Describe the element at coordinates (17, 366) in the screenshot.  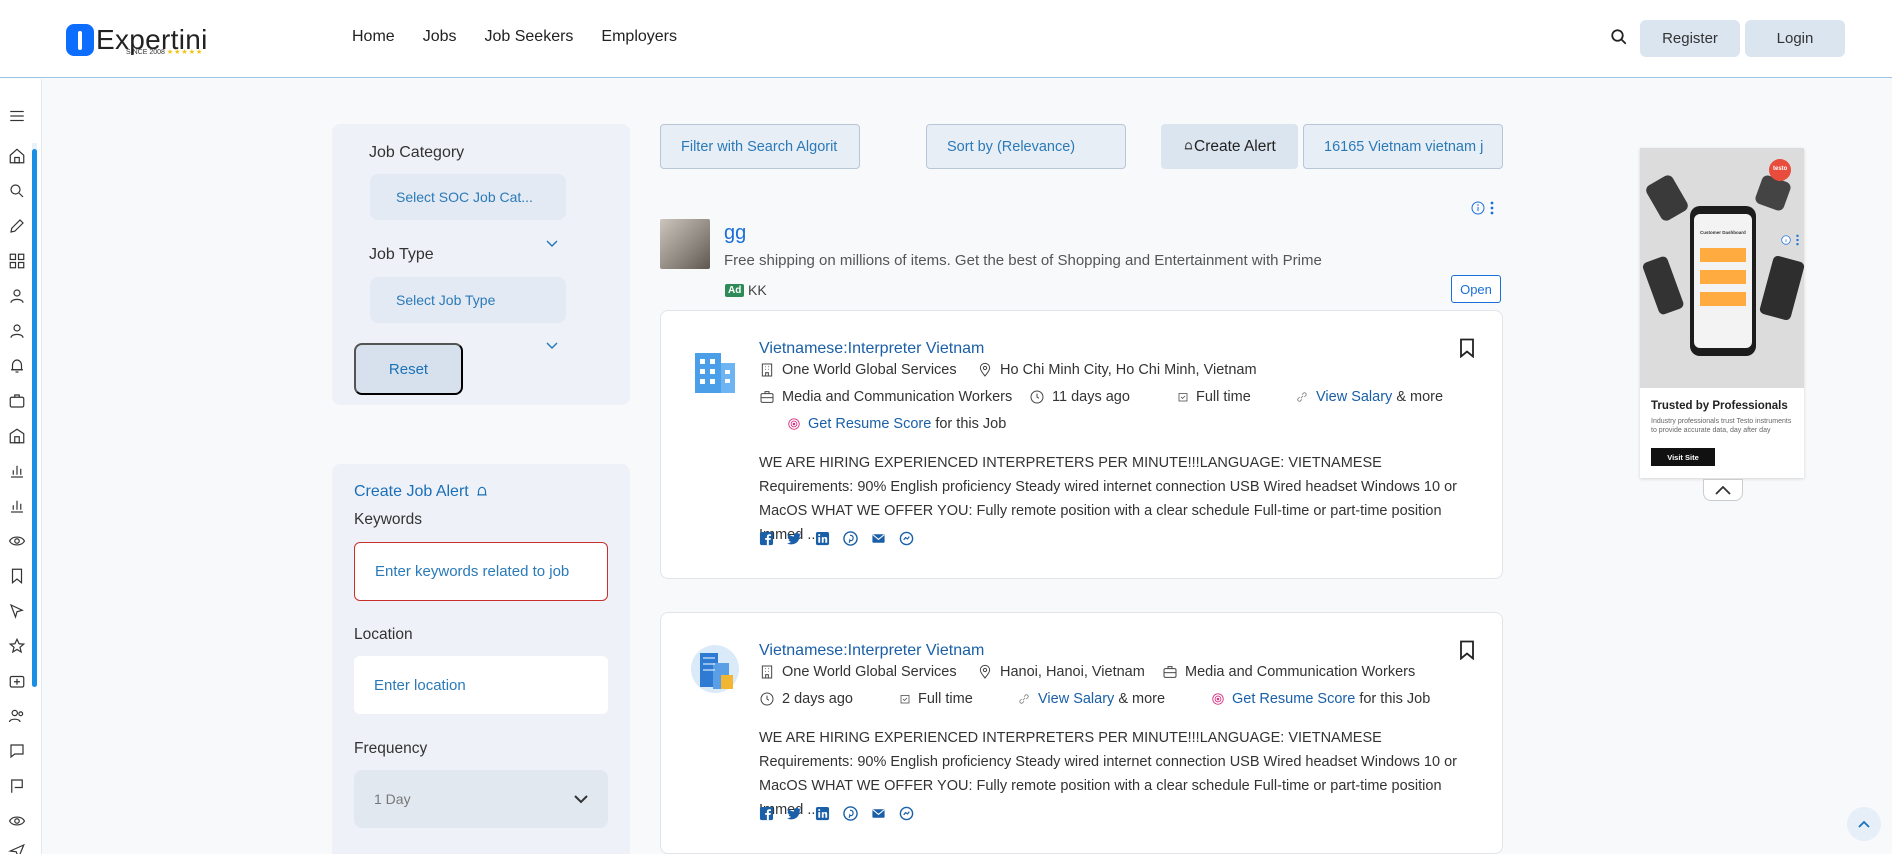
I see `bell-icon` at that location.